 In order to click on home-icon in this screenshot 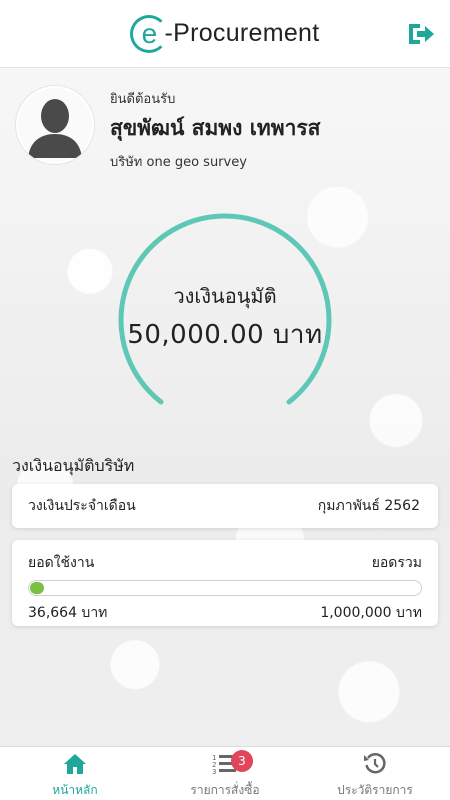, I will do `click(75, 764)`.